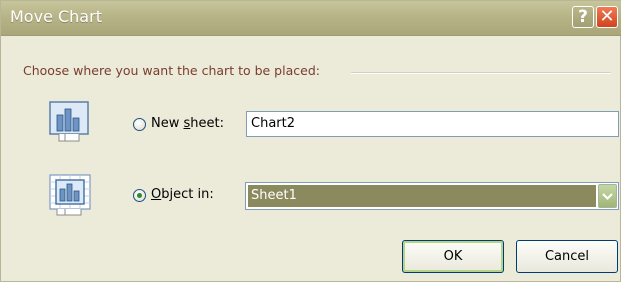 The height and width of the screenshot is (282, 621). I want to click on new-sheet-radio, so click(139, 124).